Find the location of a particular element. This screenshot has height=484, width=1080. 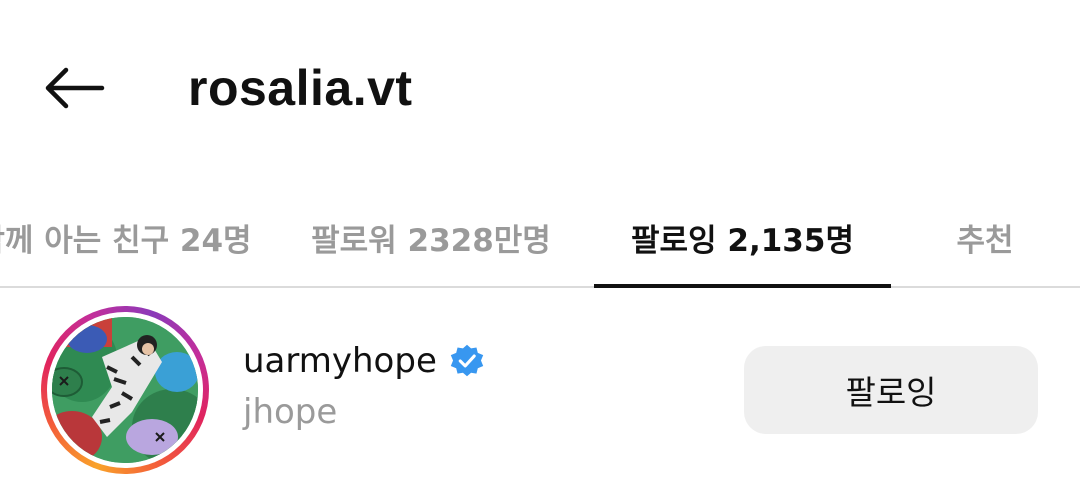

story-ring is located at coordinates (125, 390).